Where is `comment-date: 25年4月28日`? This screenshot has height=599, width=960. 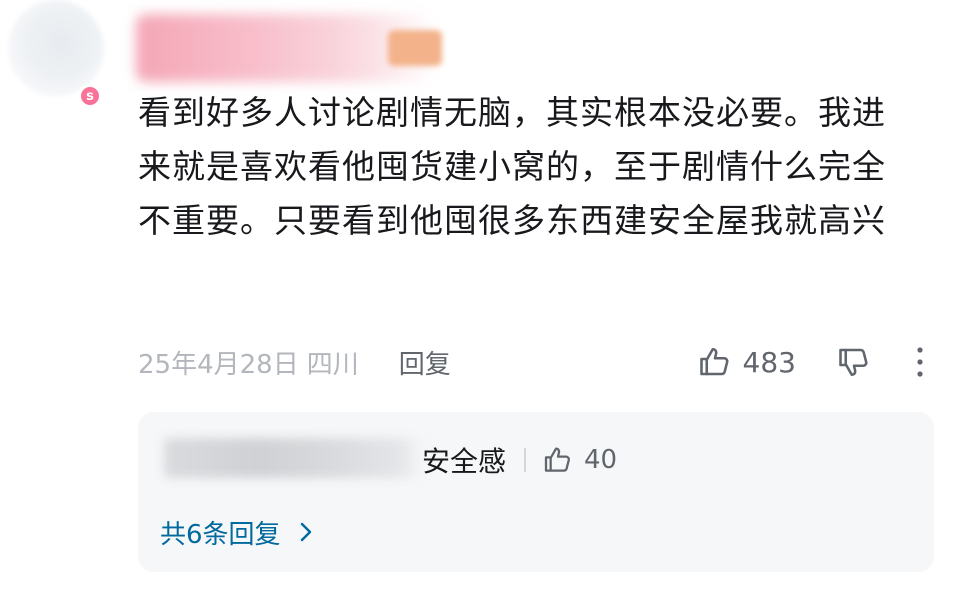
comment-date: 25年4月28日 is located at coordinates (218, 364).